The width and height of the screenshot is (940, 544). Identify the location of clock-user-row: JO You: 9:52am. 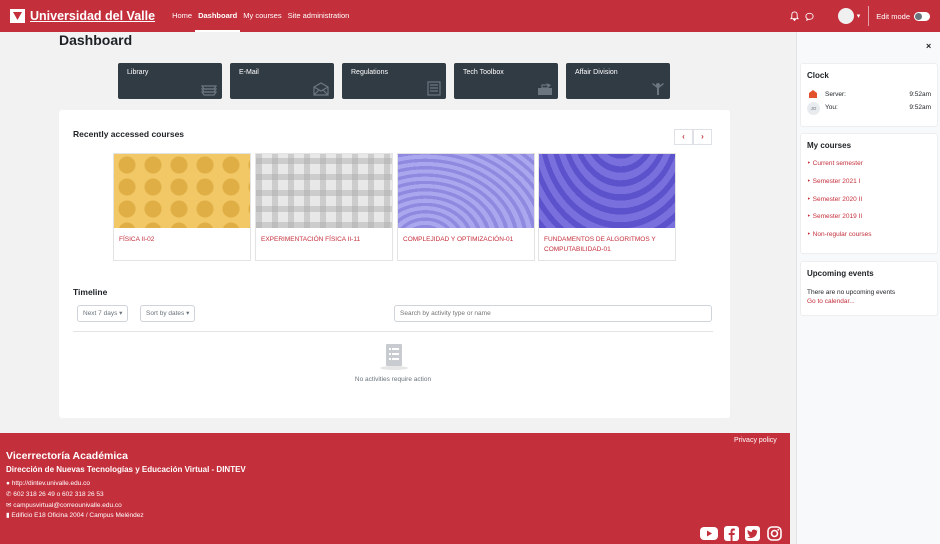
(870, 108).